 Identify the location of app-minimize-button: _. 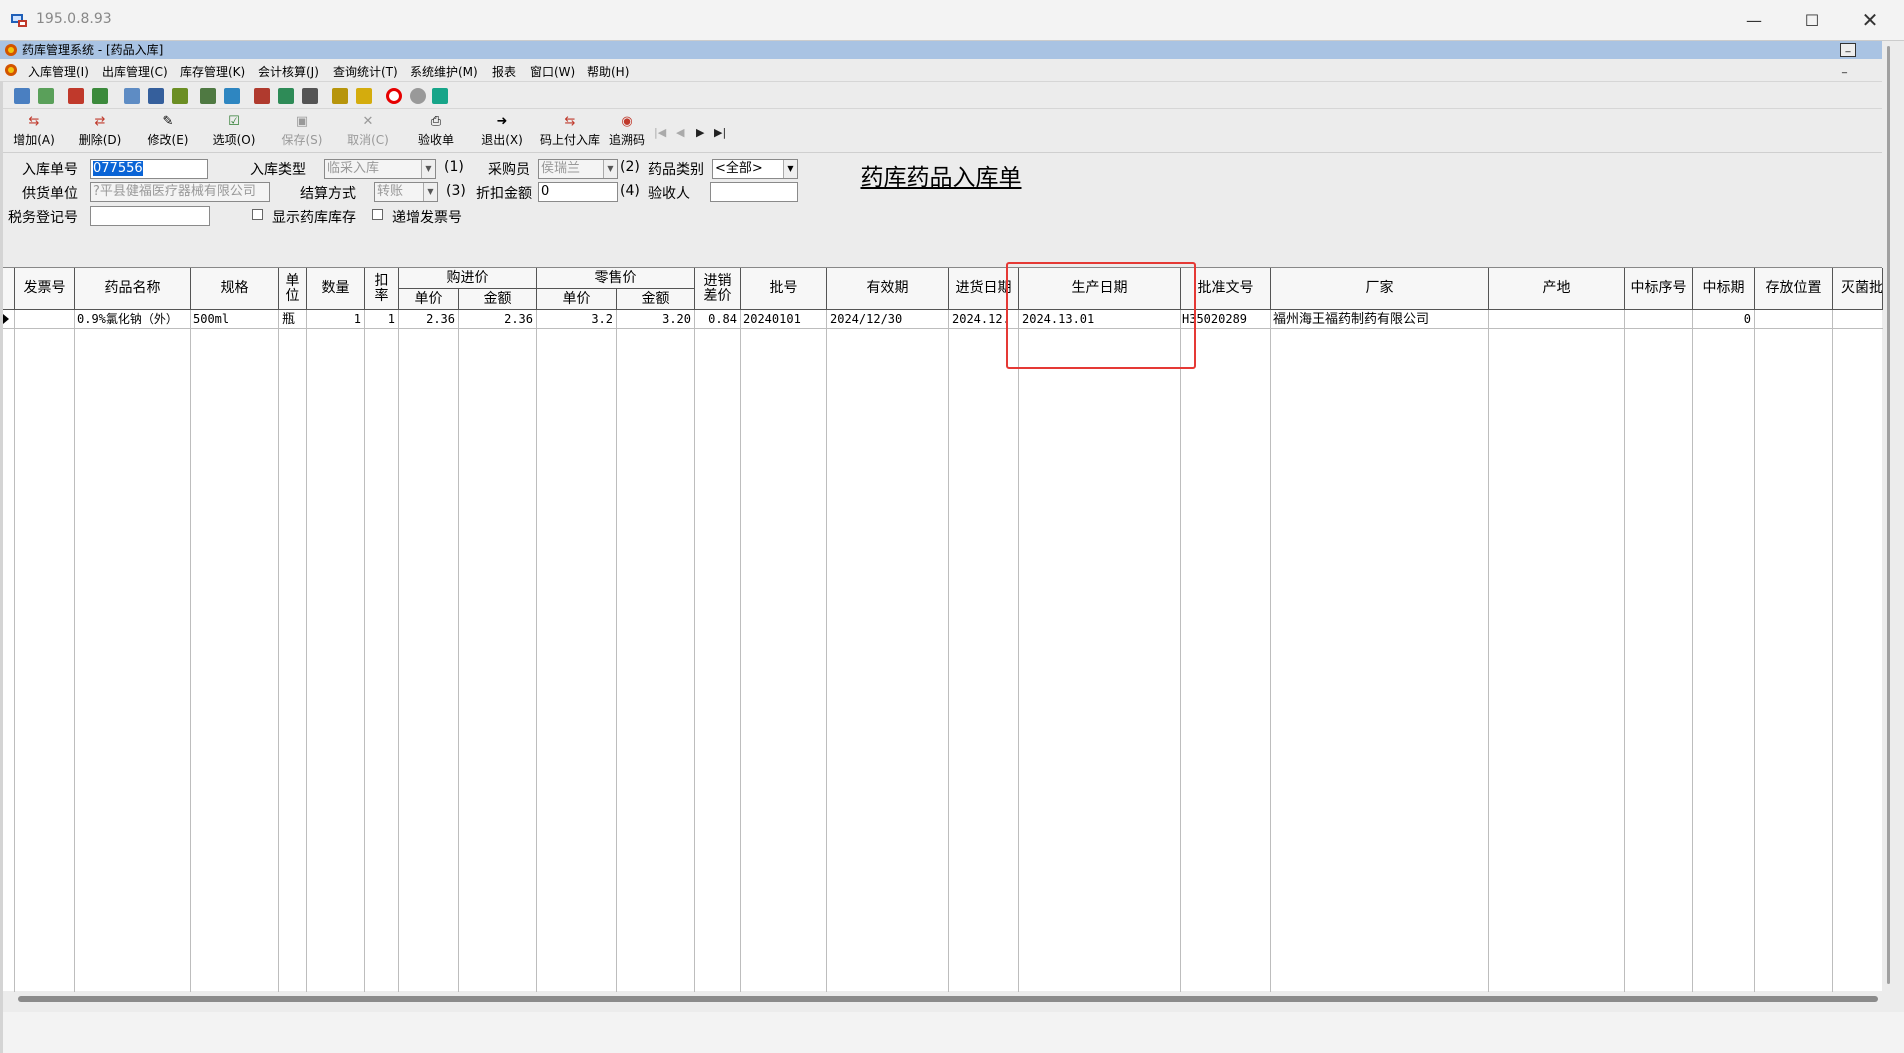
(1848, 50).